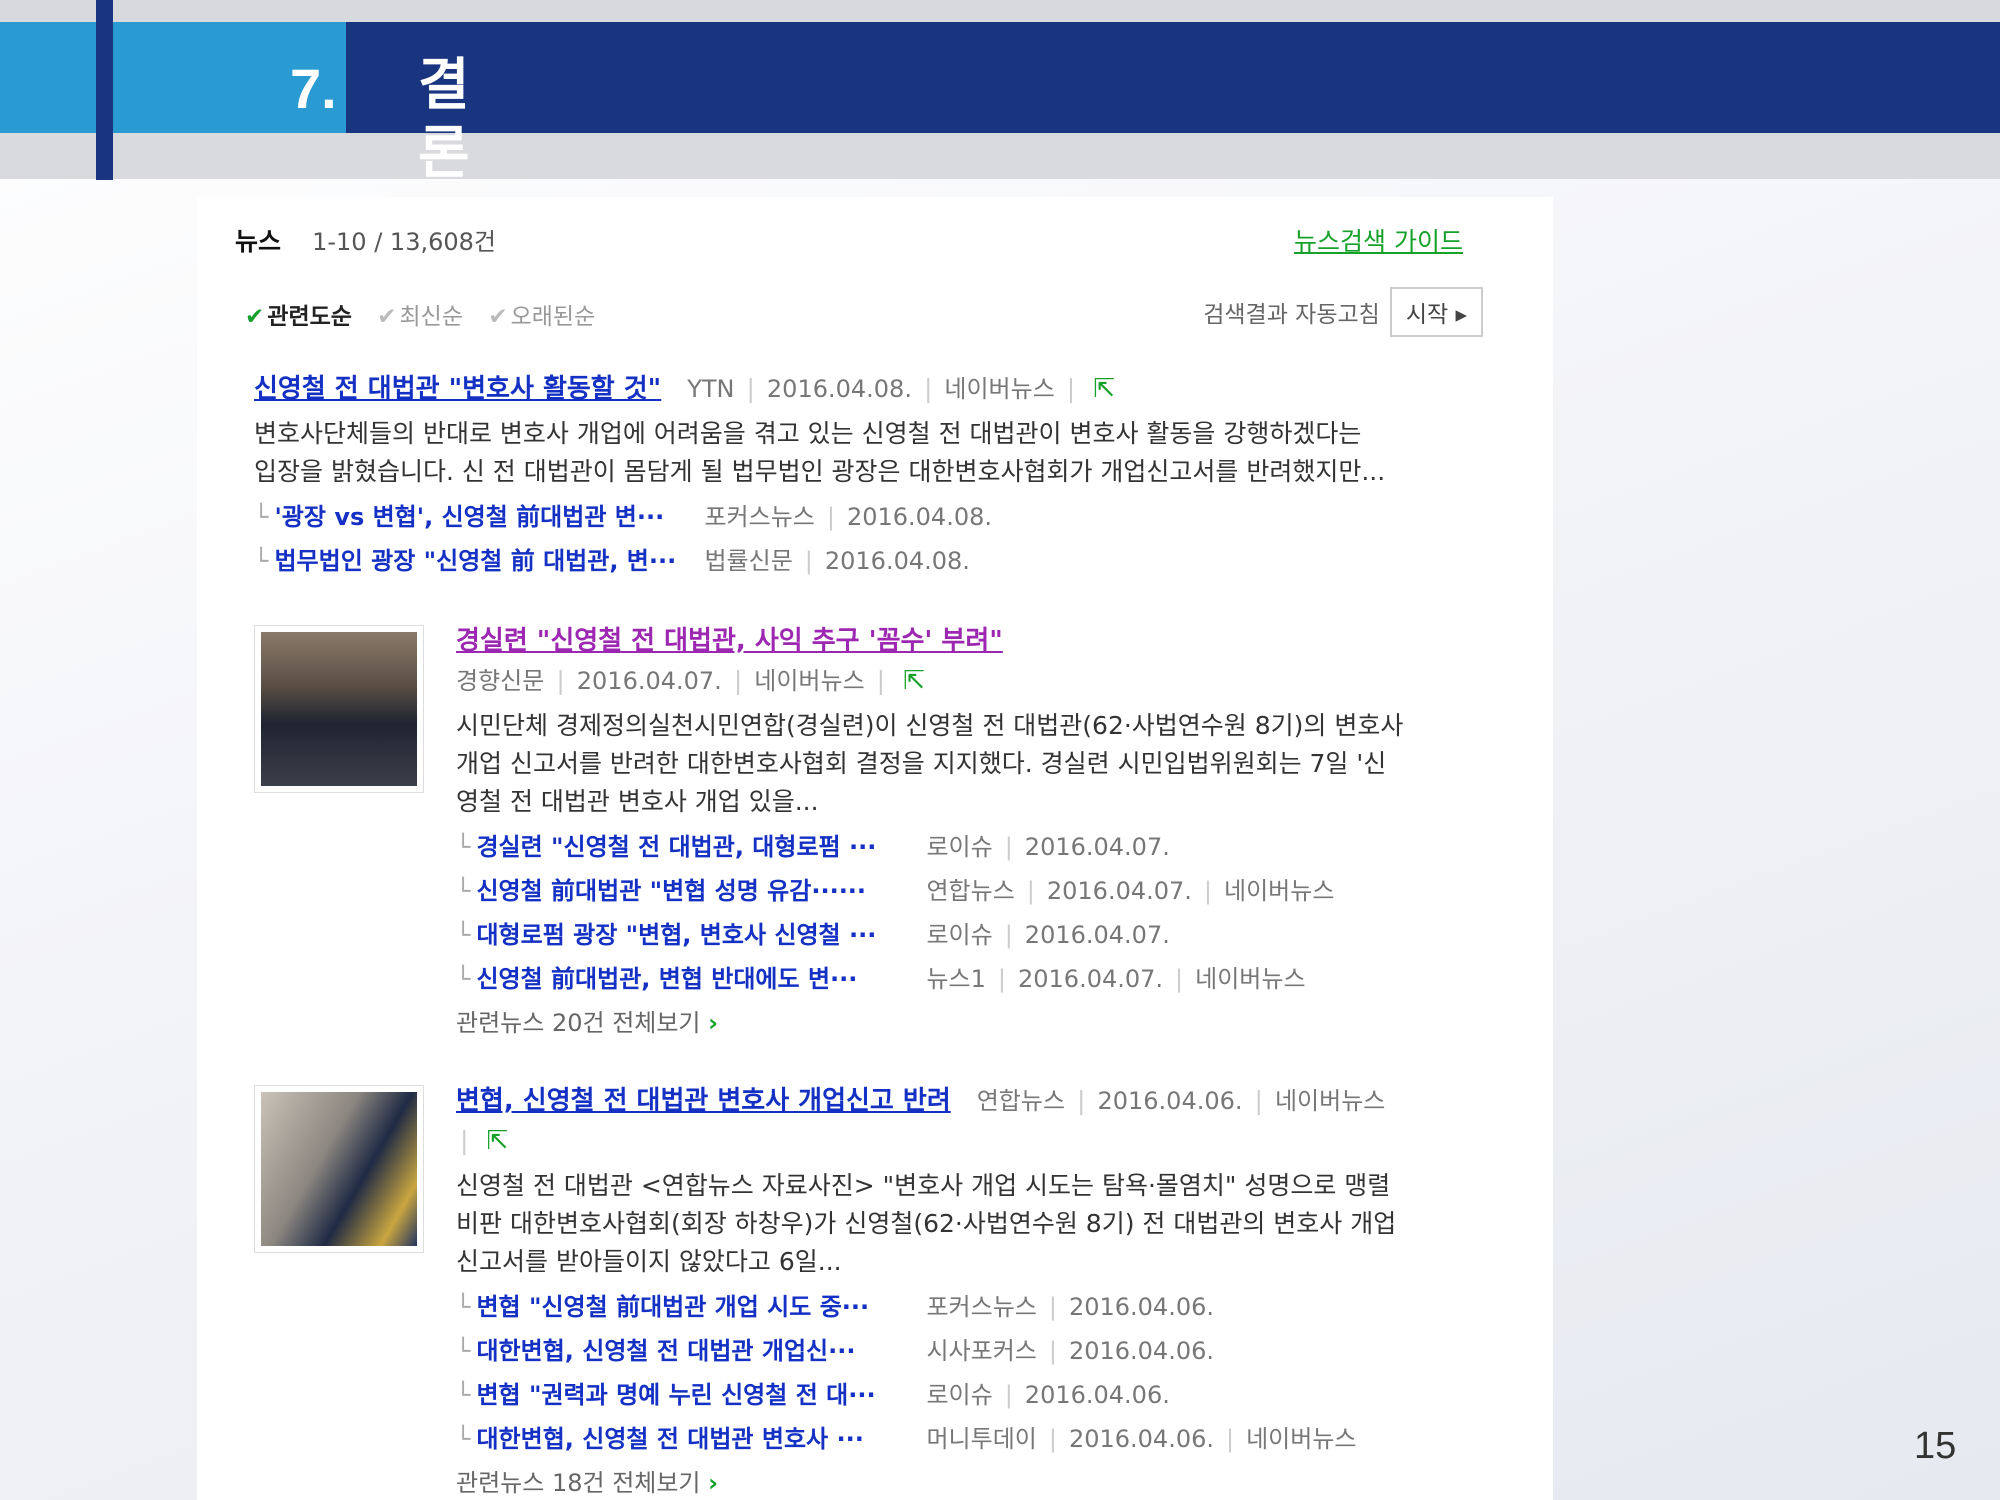 The image size is (2000, 1500). What do you see at coordinates (1021, 1101) in the screenshot?
I see `result-source: 연합뉴스` at bounding box center [1021, 1101].